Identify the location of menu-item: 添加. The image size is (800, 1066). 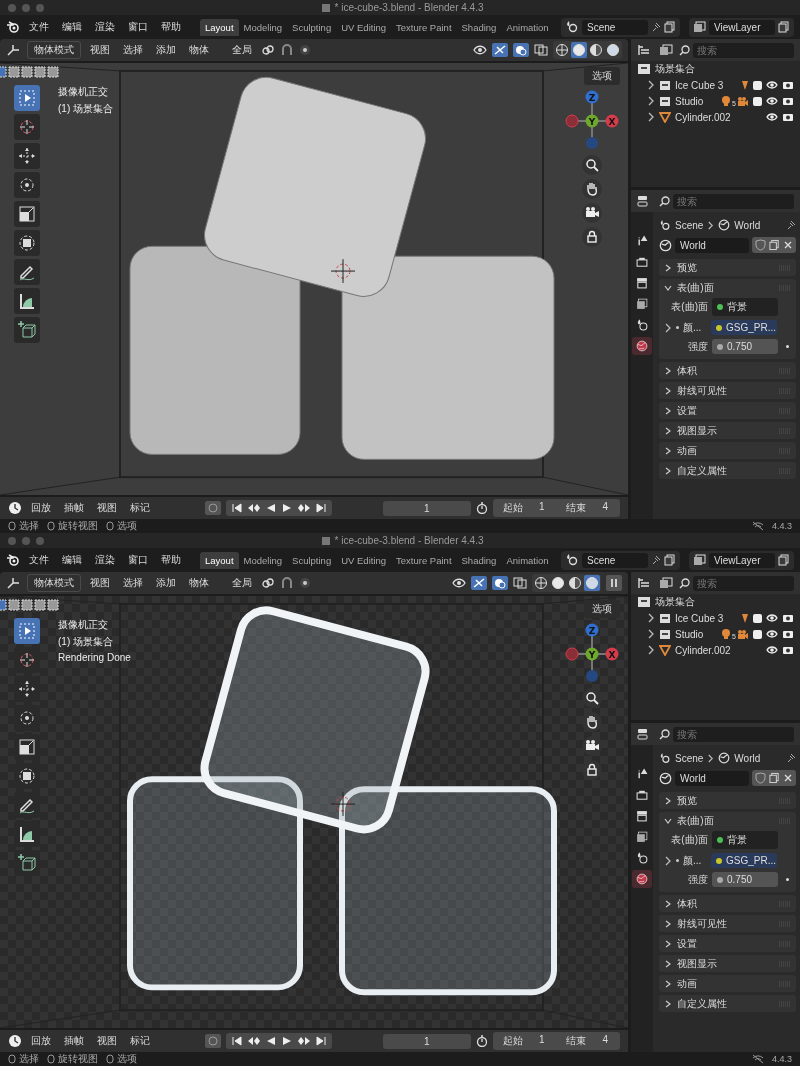
(166, 50).